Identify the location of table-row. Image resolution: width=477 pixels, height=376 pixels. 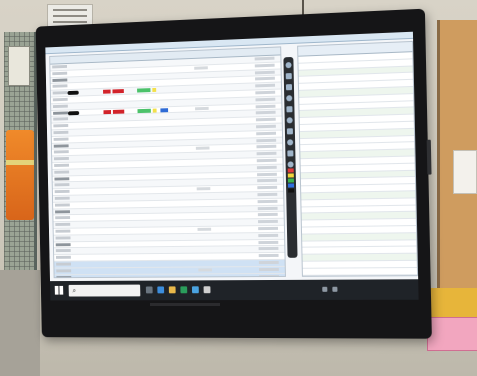
(170, 276).